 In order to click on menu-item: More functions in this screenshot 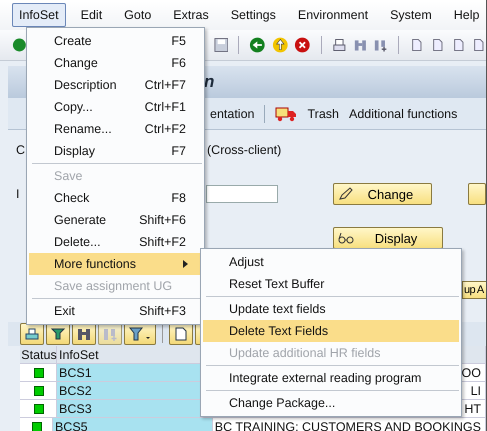, I will do `click(115, 264)`.